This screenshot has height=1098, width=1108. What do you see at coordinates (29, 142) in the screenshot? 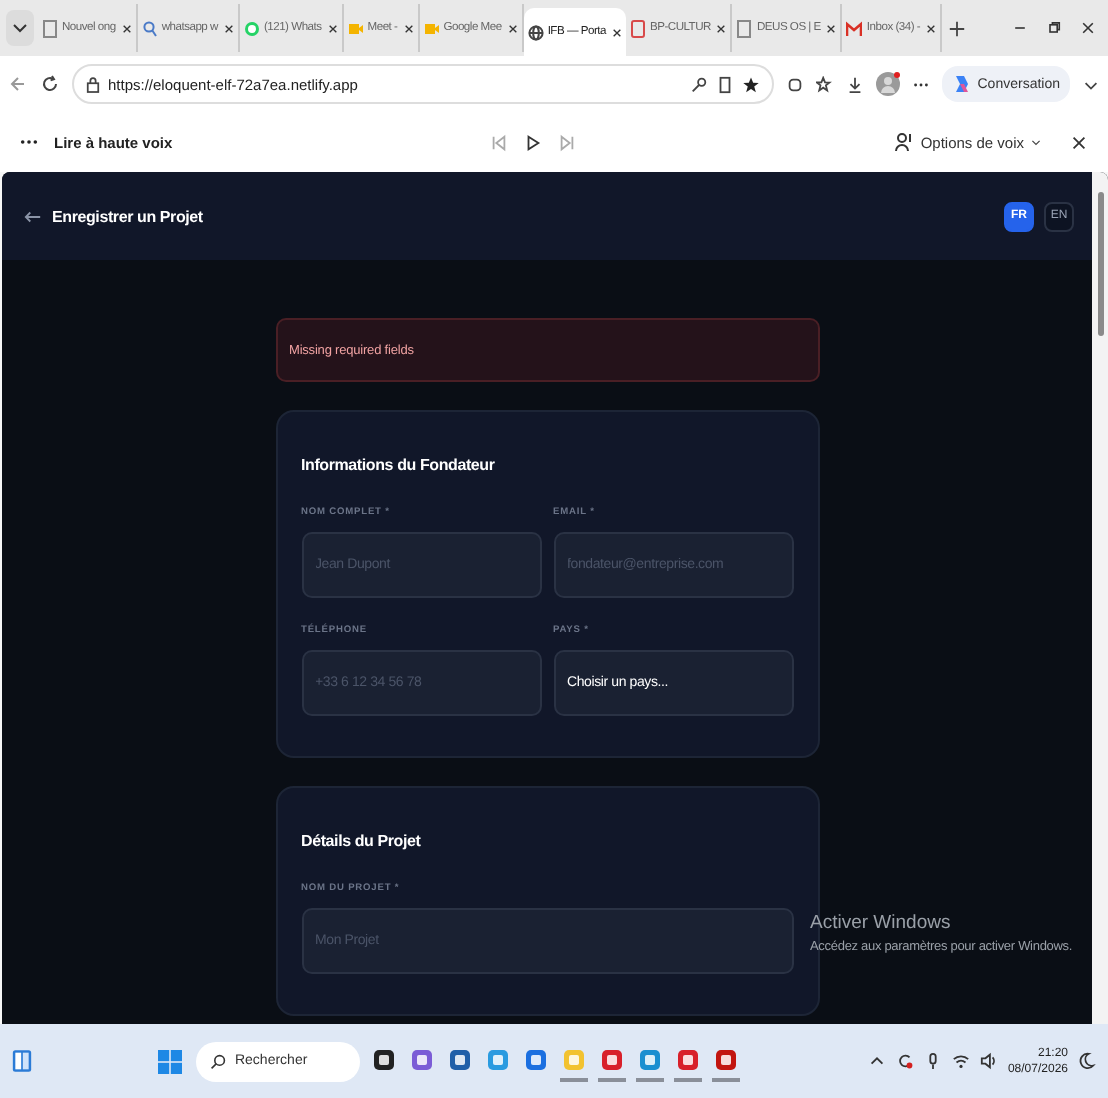
I see `more-icon` at bounding box center [29, 142].